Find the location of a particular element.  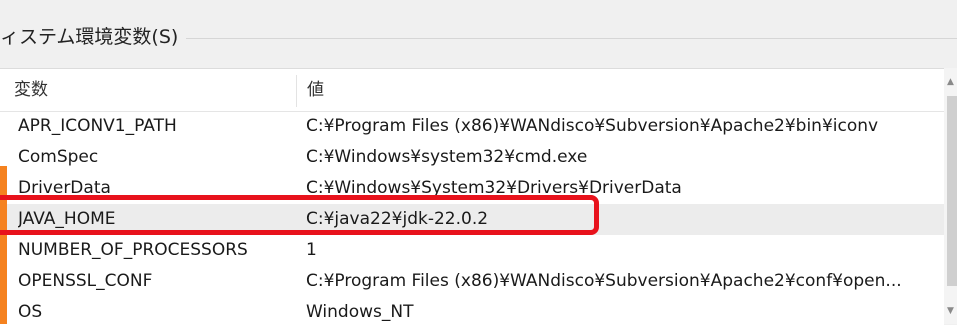

left-orange-marker is located at coordinates (3, 245).